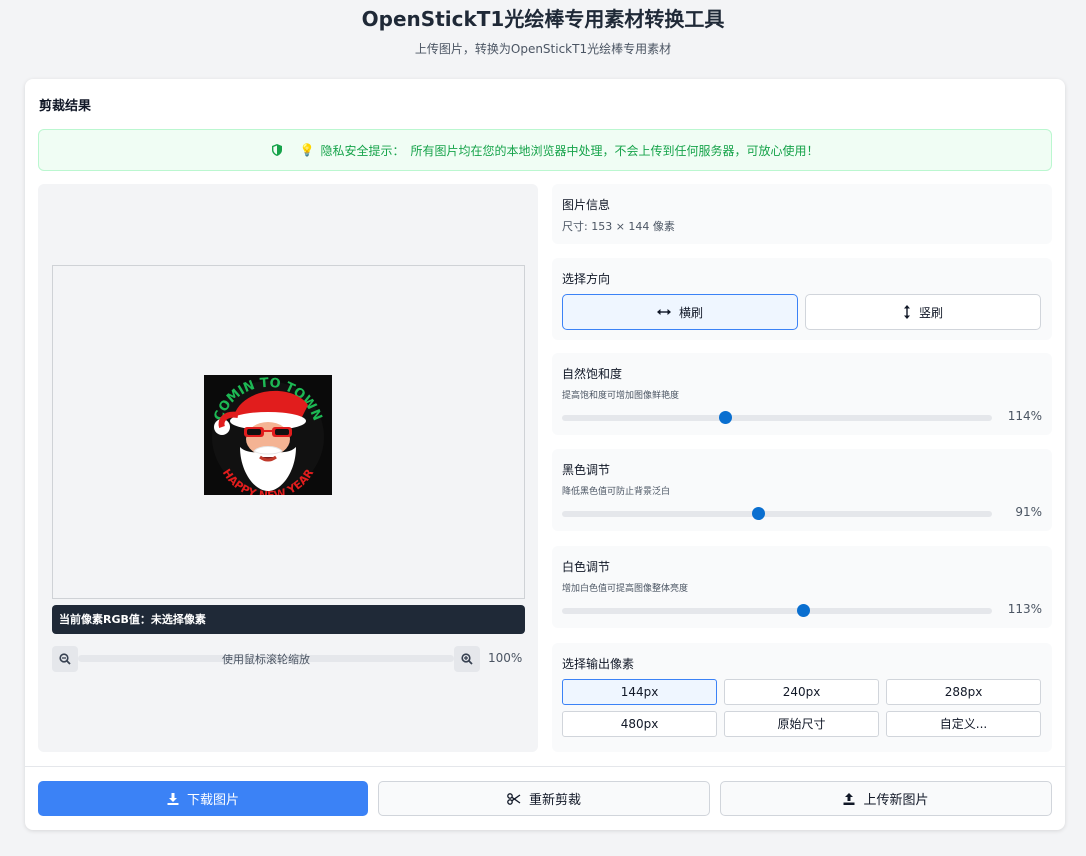 The width and height of the screenshot is (1086, 856). What do you see at coordinates (307, 150) in the screenshot?
I see `lightbulb-icon: 💡` at bounding box center [307, 150].